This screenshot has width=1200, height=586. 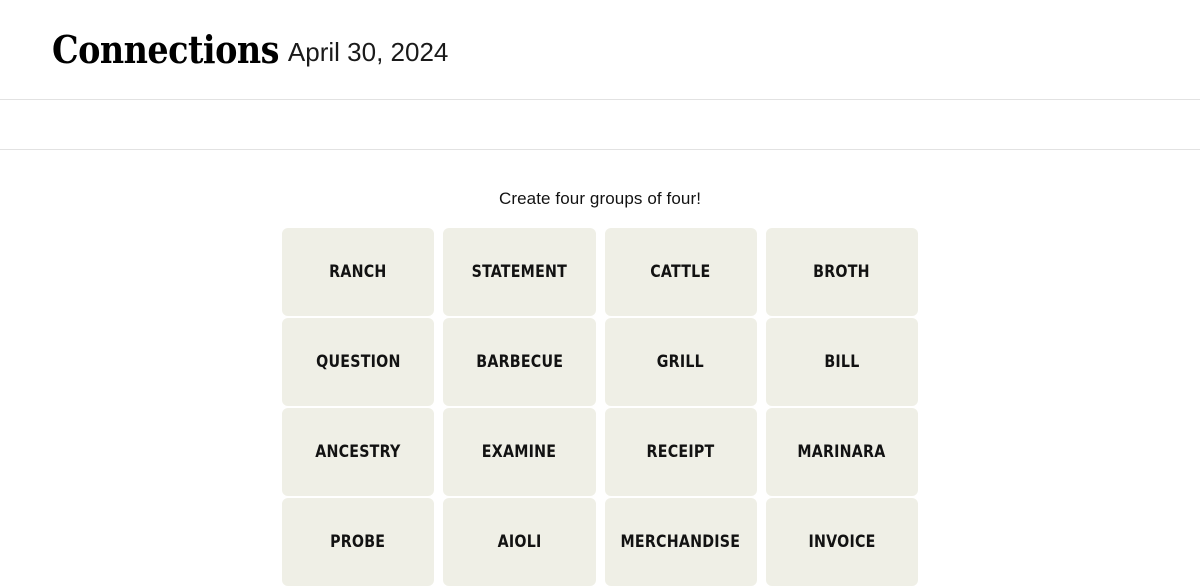 I want to click on puzzle-tile: ANCESTRY, so click(x=358, y=452).